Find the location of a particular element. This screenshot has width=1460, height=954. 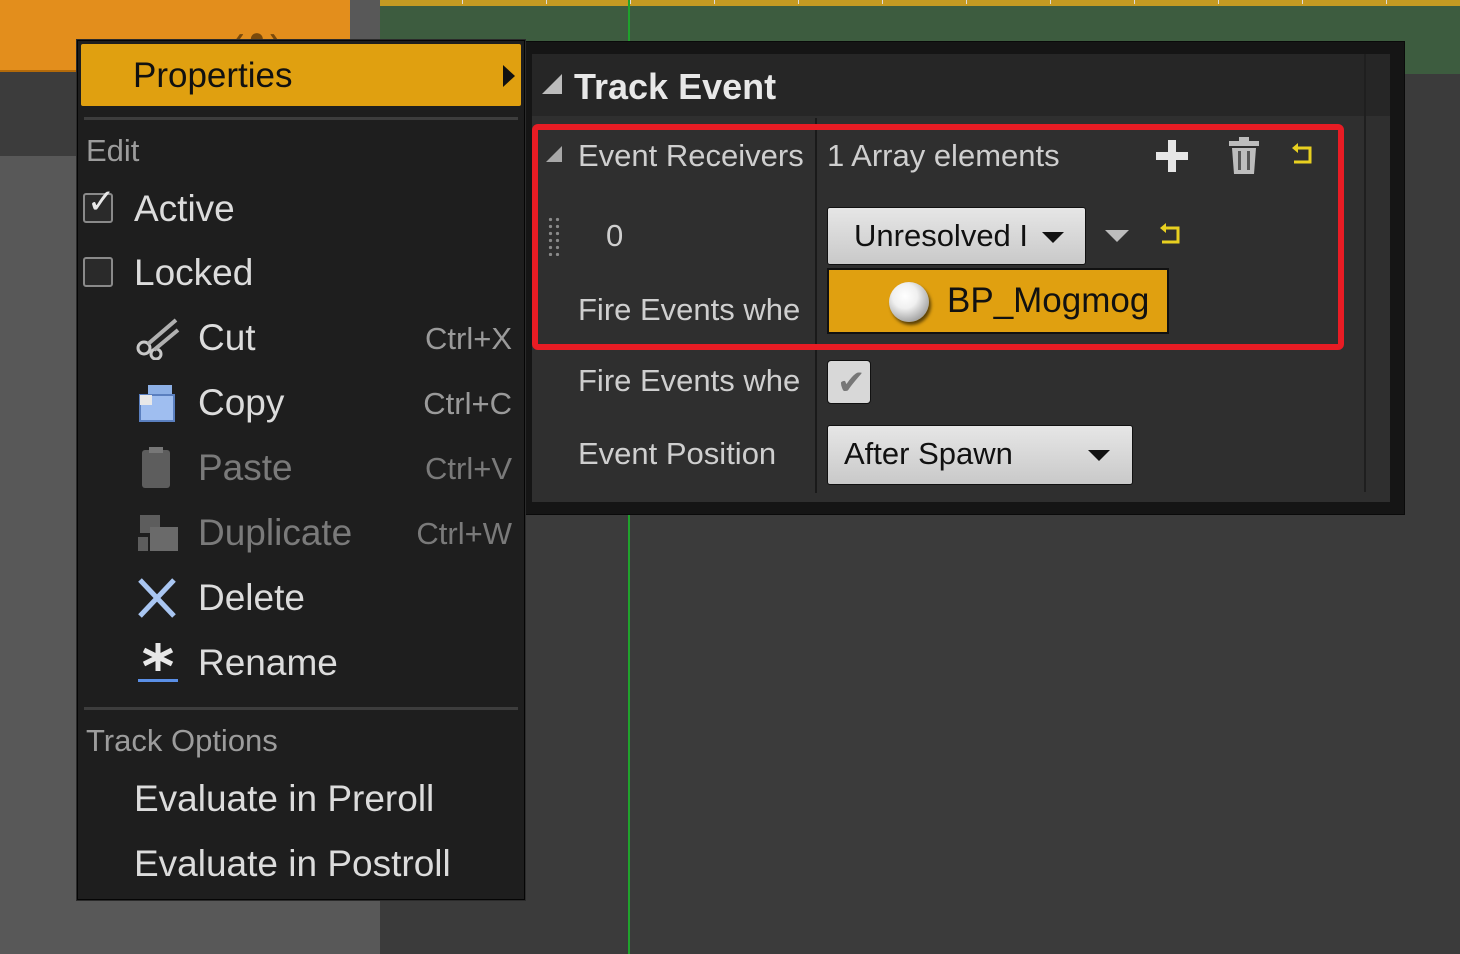

menu-item-duplicate: Duplicate Ctrl+W is located at coordinates (301, 532).